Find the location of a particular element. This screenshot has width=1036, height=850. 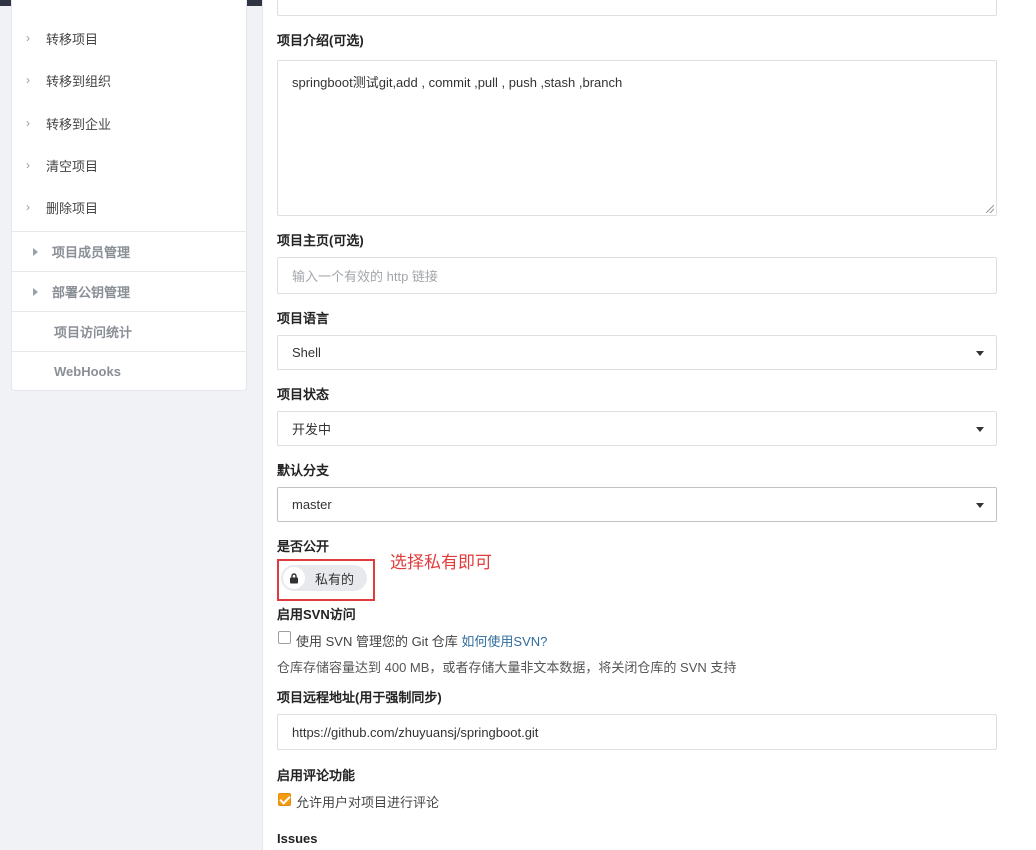

sidebar-item-label: 转移项目 is located at coordinates (72, 39).